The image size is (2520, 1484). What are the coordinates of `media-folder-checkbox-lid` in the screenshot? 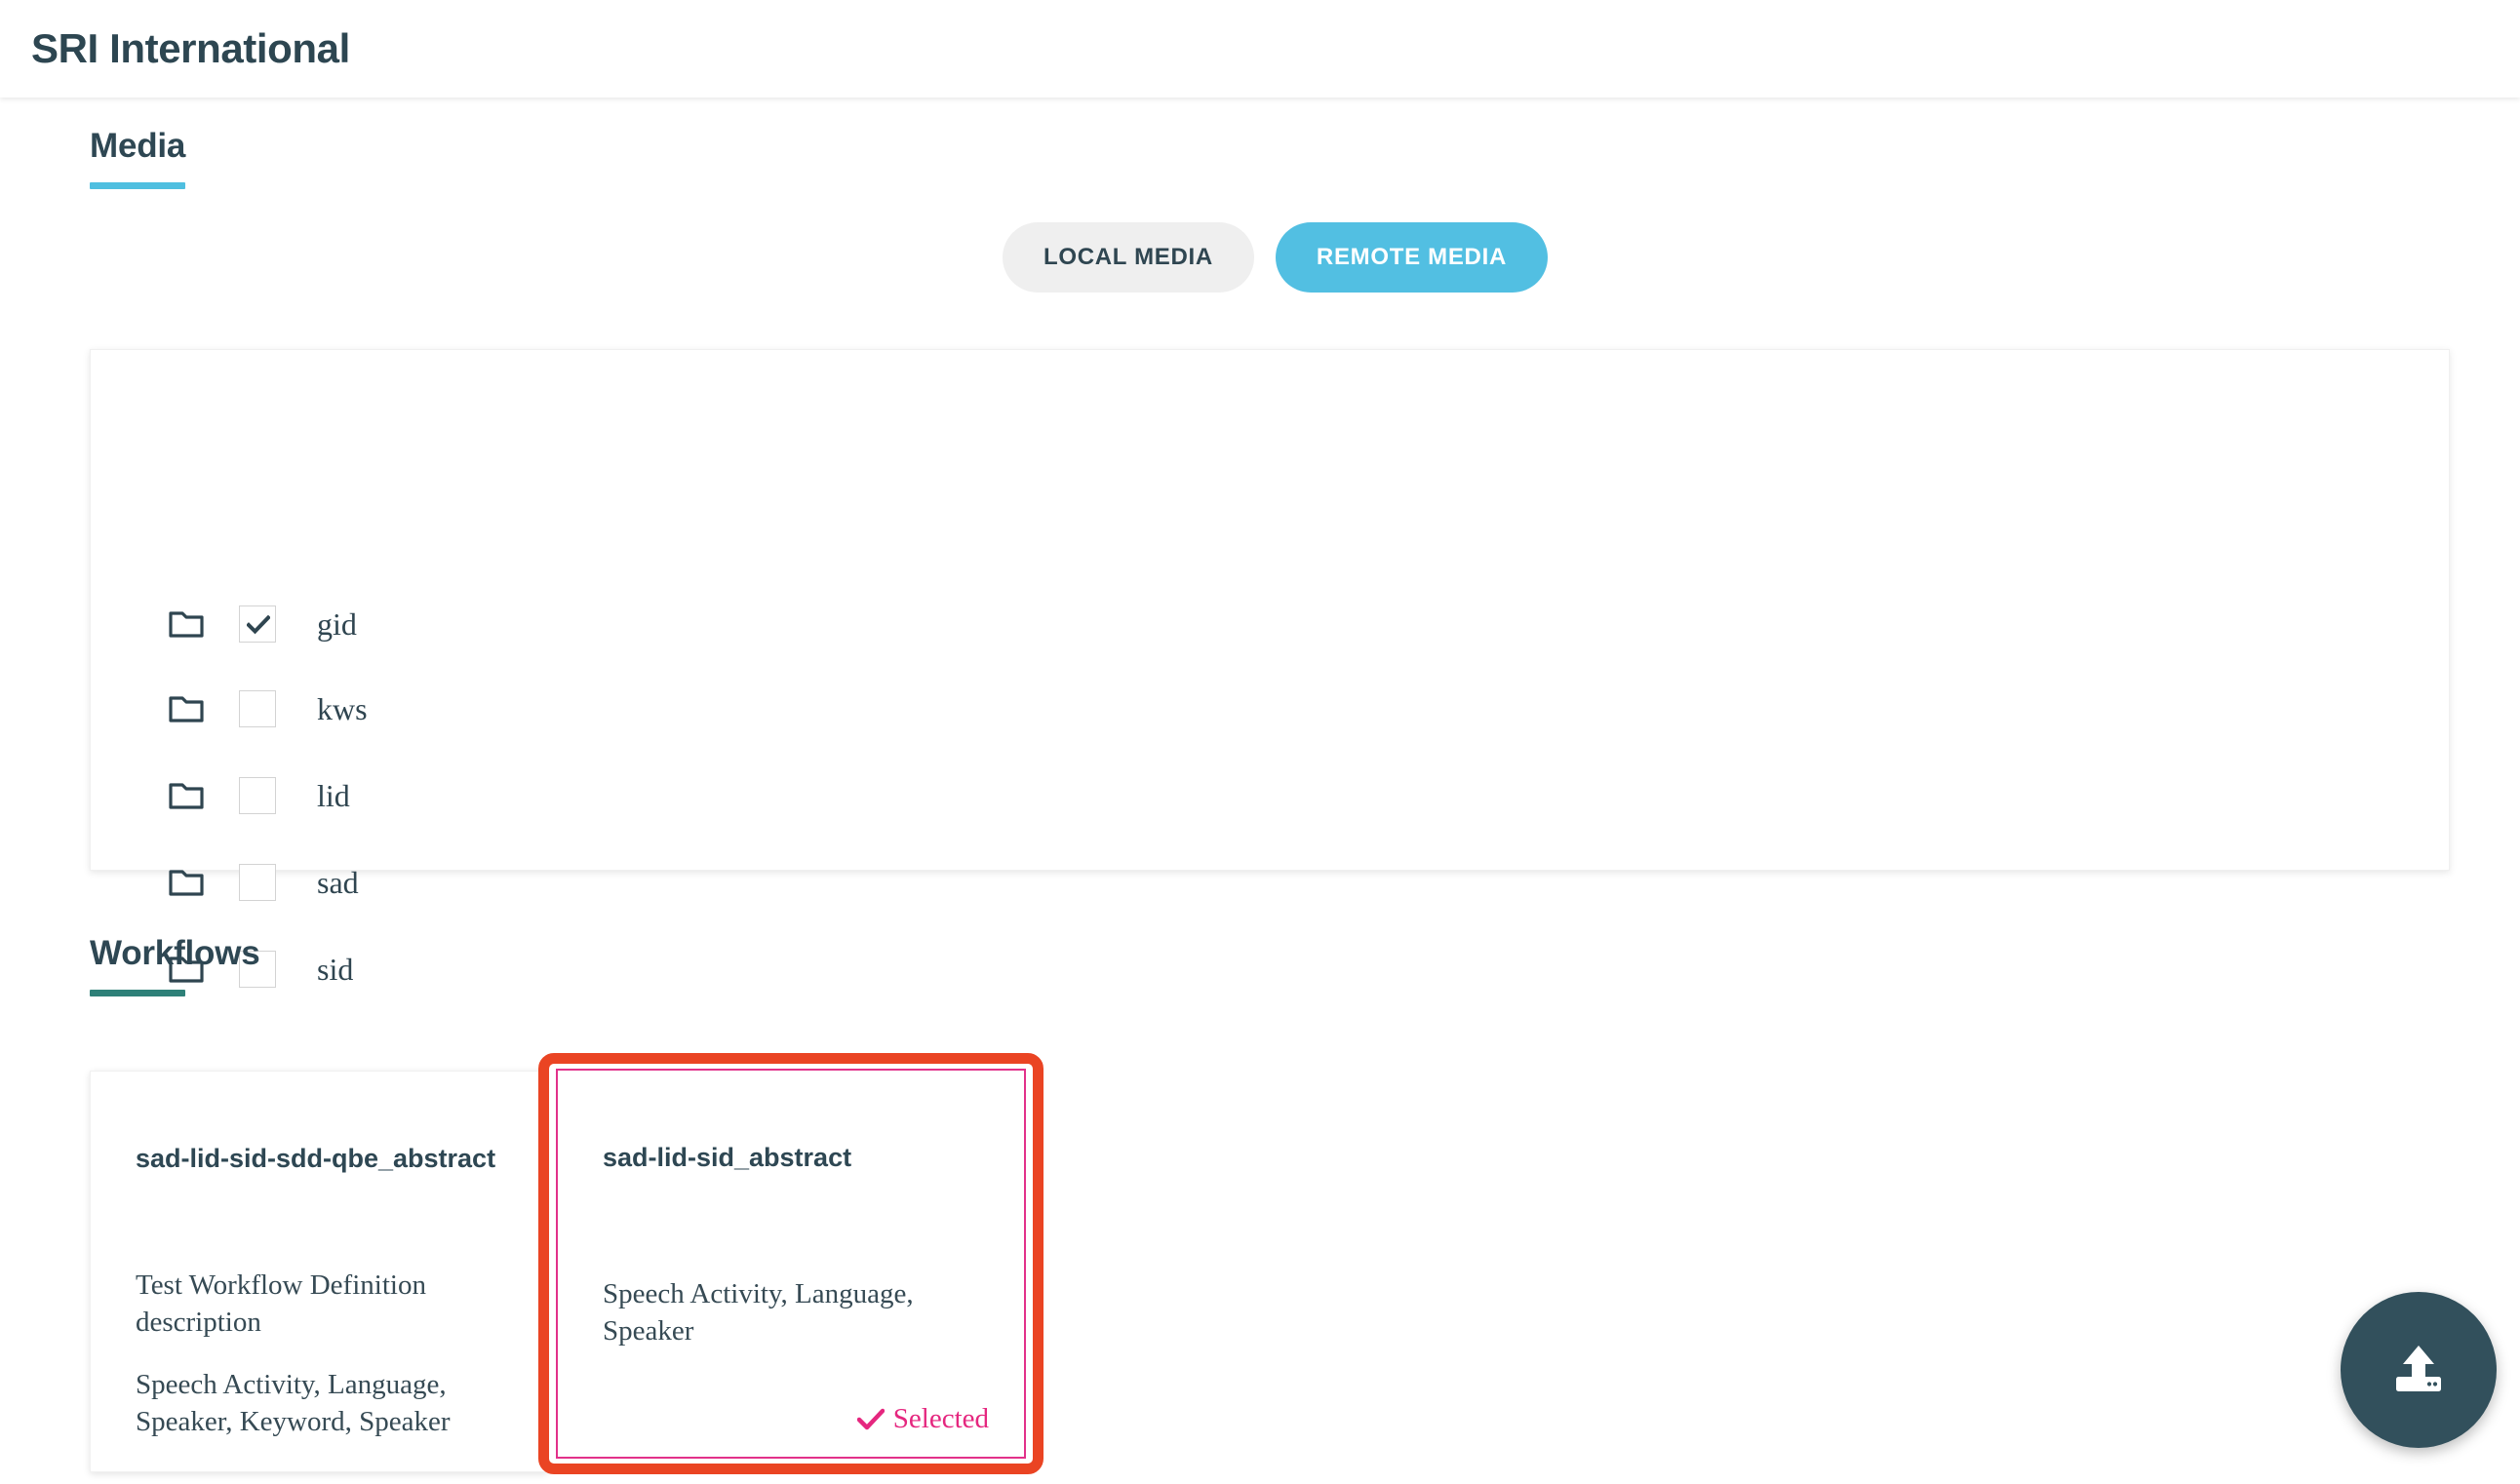 It's located at (257, 795).